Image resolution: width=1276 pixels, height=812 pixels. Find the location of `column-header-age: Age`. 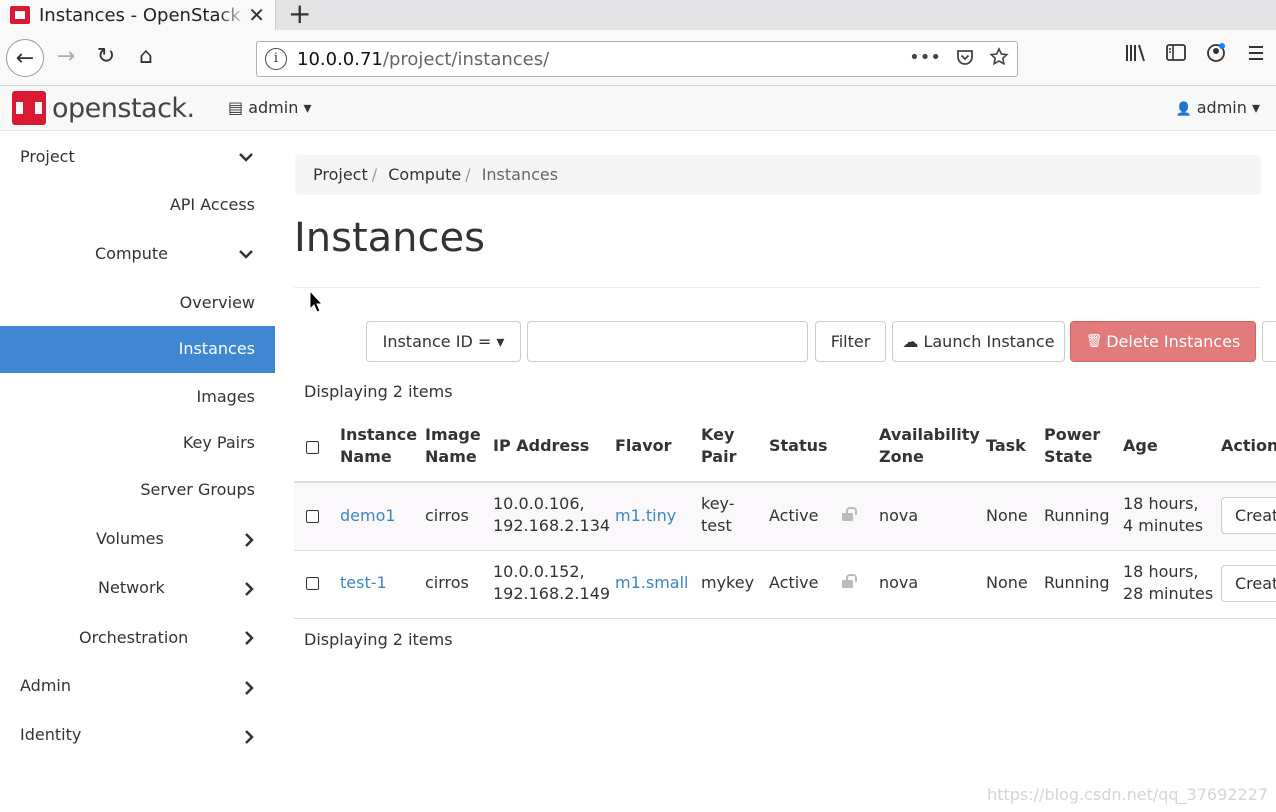

column-header-age: Age is located at coordinates (1140, 446).